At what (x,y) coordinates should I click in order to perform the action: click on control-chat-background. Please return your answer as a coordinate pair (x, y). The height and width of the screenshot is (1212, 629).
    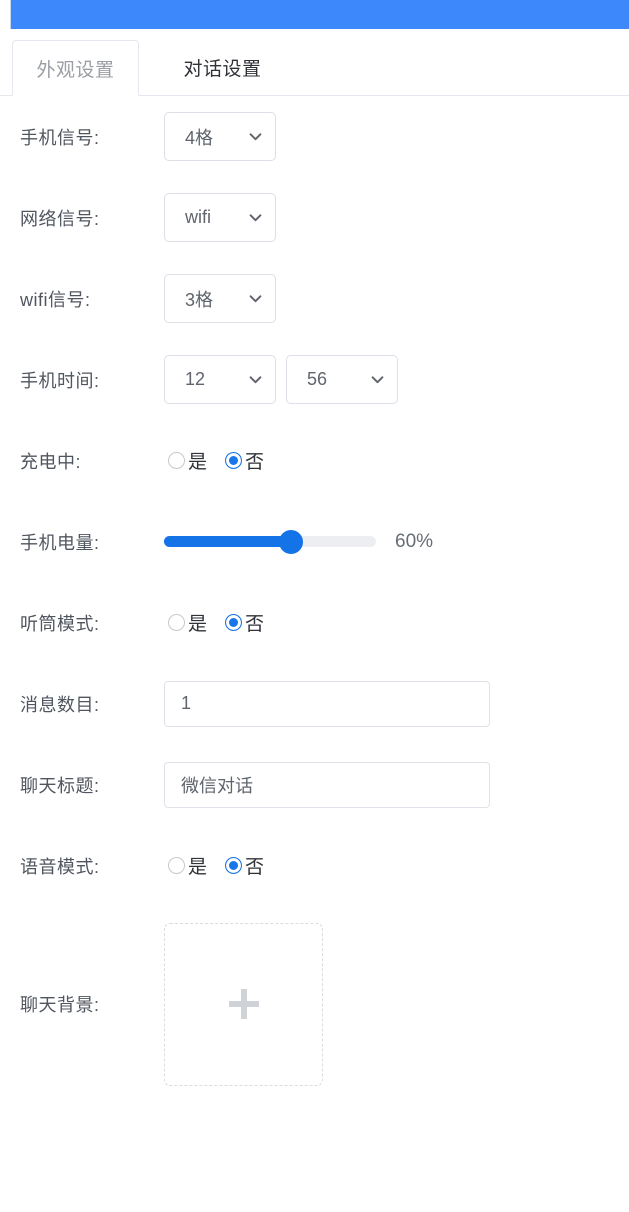
    Looking at the image, I should click on (243, 1004).